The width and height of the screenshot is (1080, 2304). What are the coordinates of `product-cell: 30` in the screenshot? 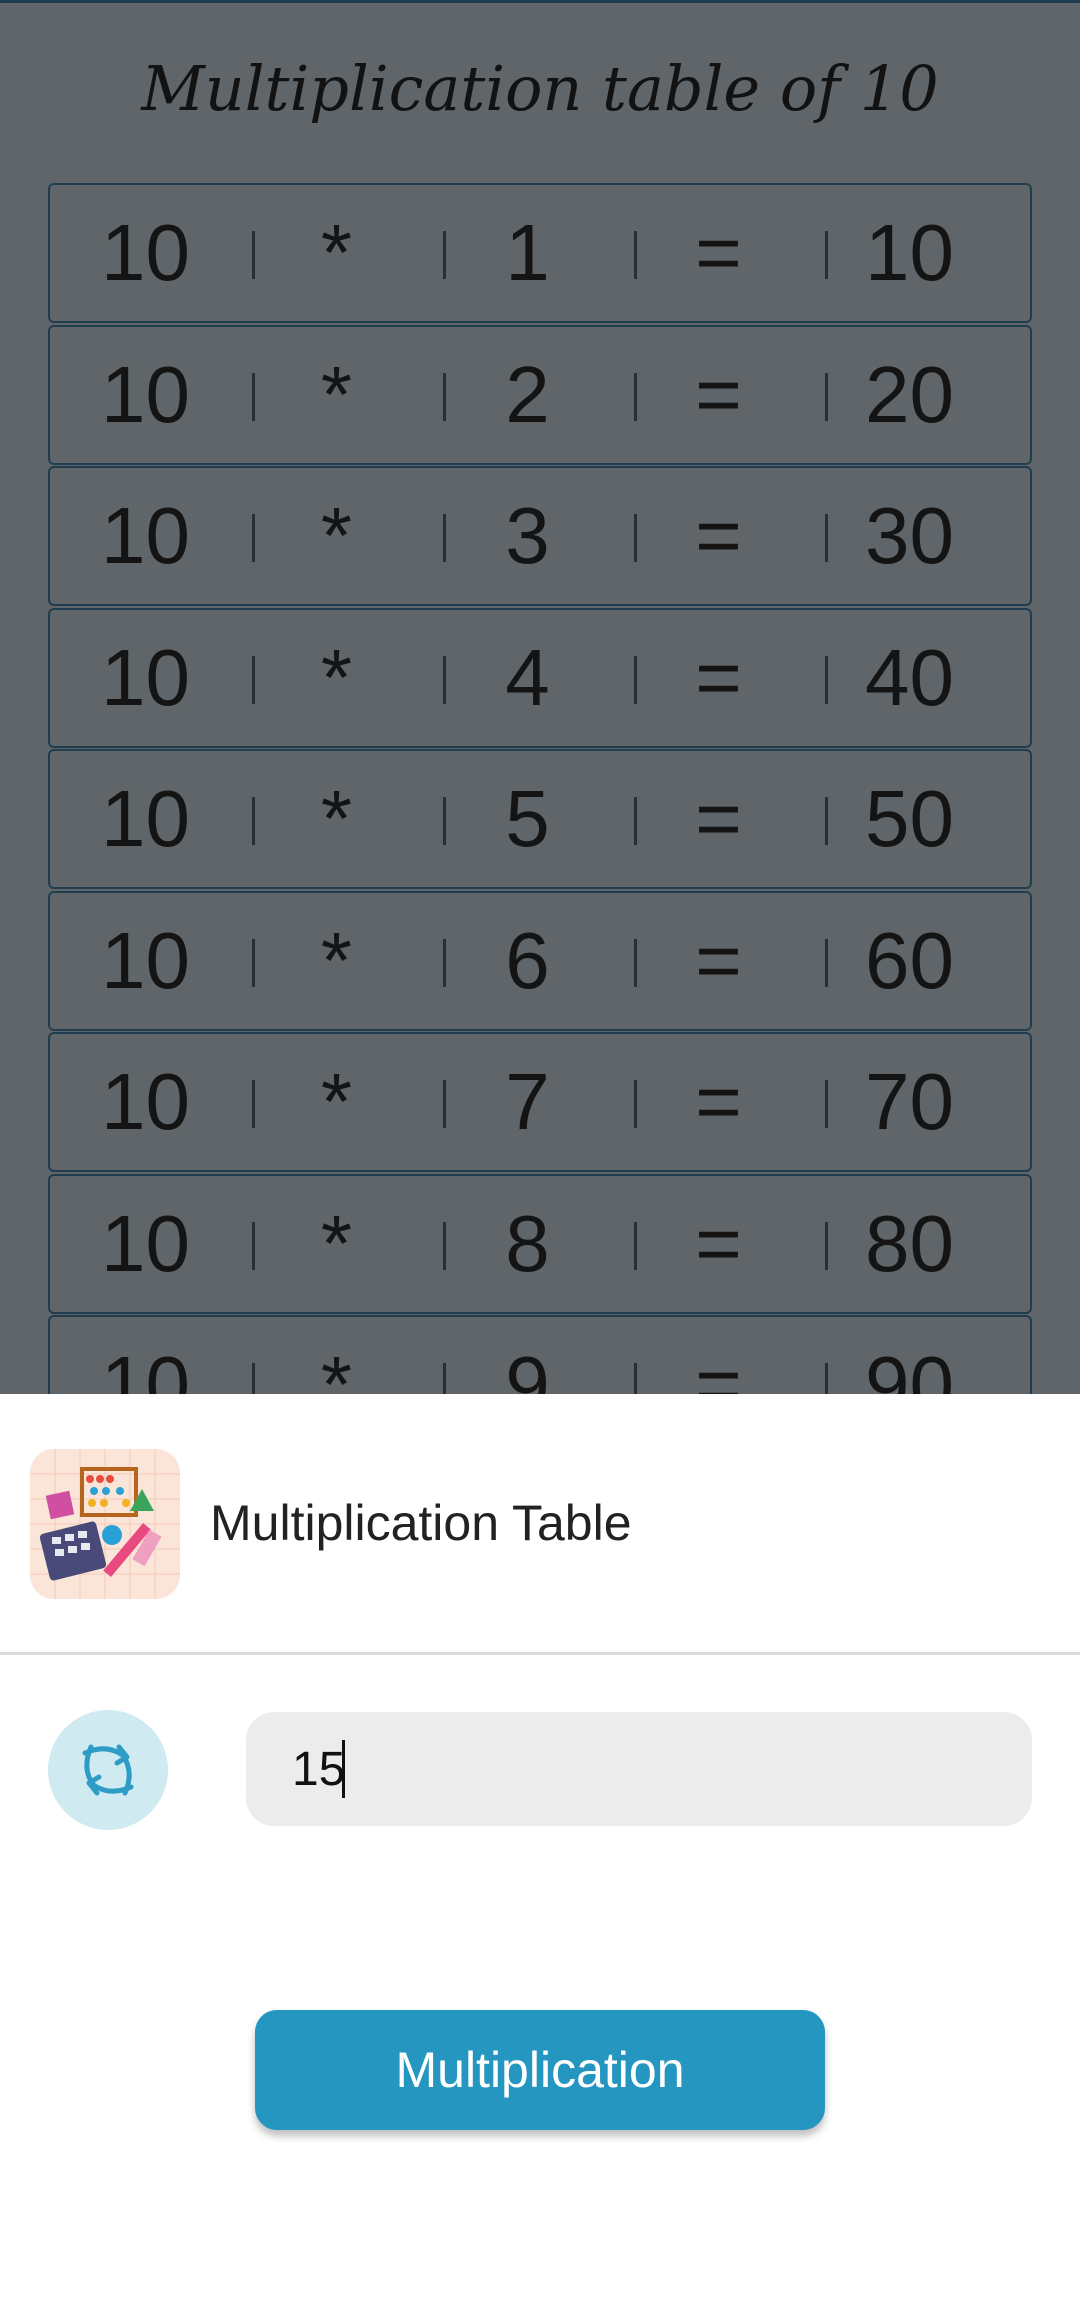 It's located at (909, 535).